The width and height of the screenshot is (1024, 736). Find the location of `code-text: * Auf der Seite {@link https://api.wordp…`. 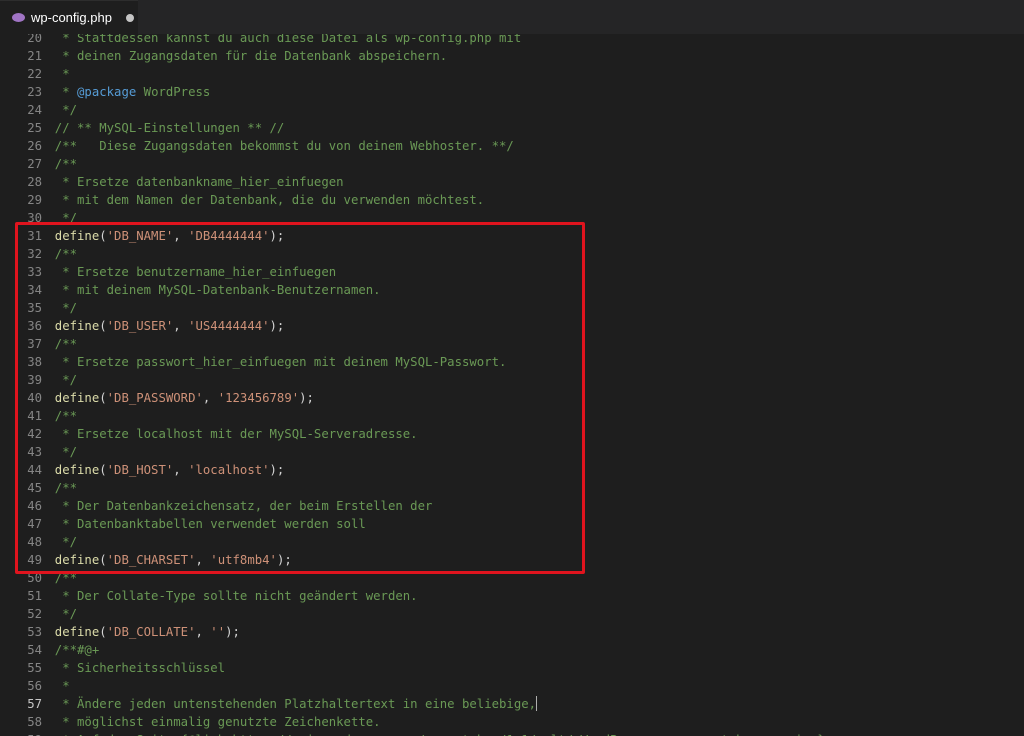

code-text: * Auf der Seite {@link https://api.wordp… is located at coordinates (432, 733).